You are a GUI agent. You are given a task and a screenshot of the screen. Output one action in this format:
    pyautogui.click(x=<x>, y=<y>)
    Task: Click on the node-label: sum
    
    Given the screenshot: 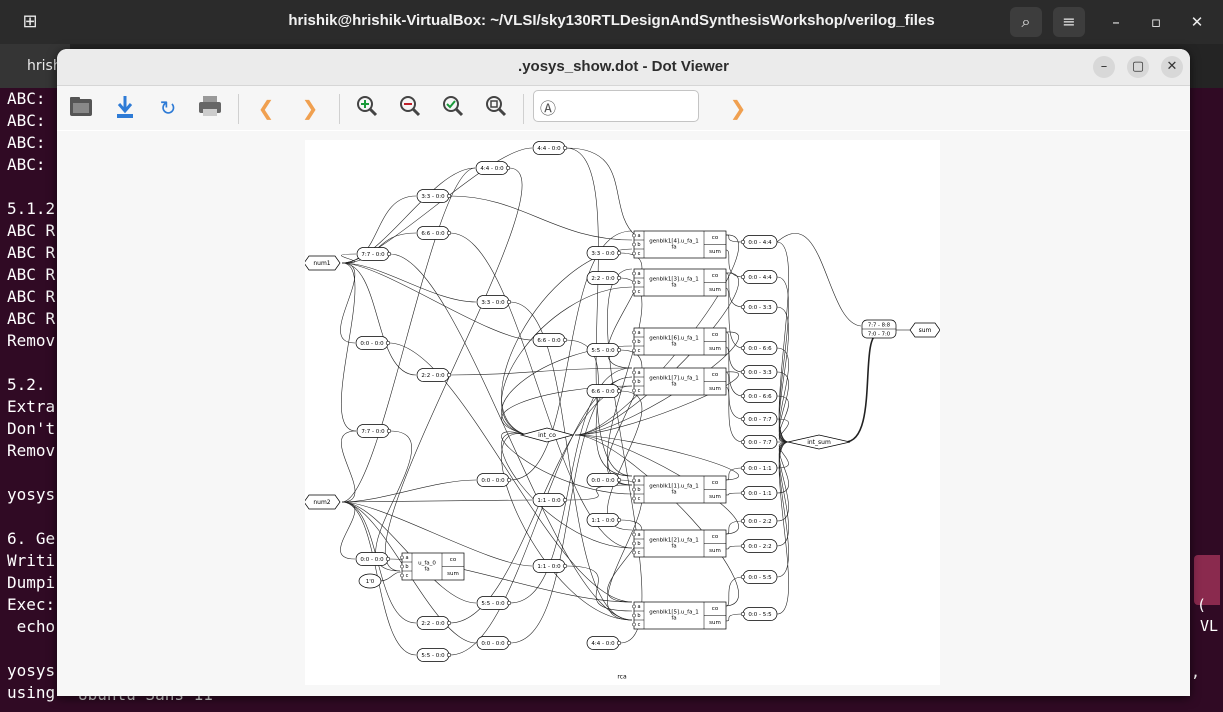 What is the action you would take?
    pyautogui.click(x=925, y=330)
    